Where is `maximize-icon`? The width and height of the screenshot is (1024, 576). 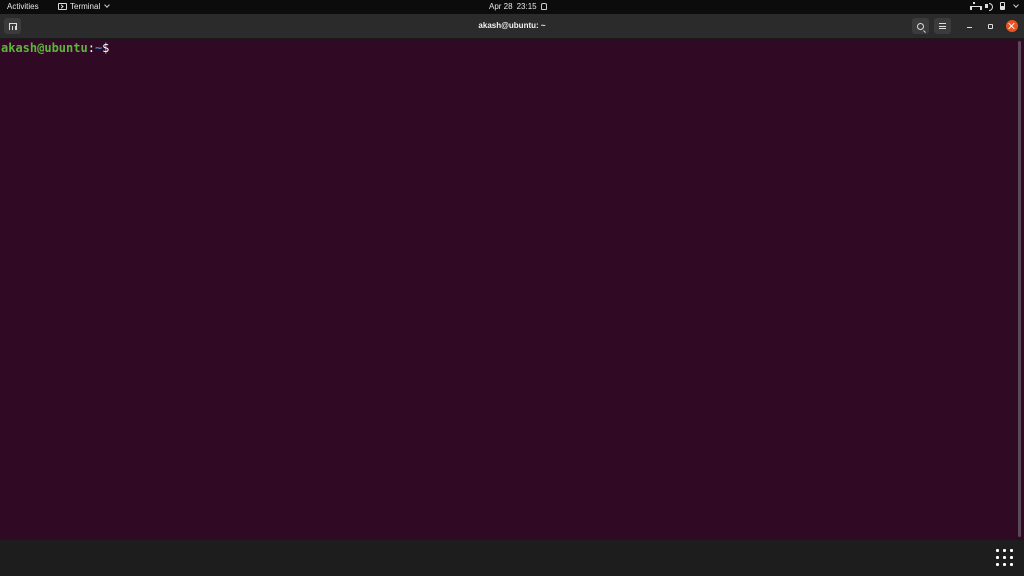
maximize-icon is located at coordinates (990, 26).